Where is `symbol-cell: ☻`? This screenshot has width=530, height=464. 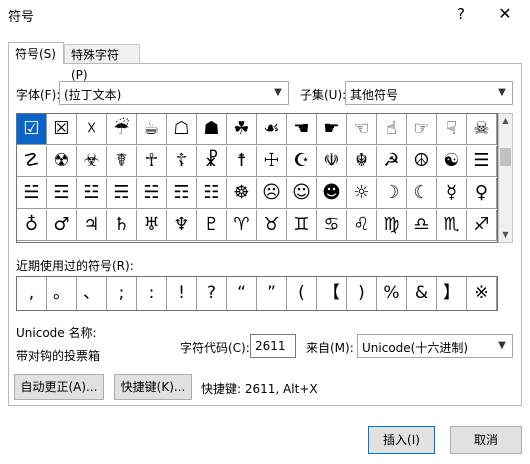
symbol-cell: ☻ is located at coordinates (332, 193).